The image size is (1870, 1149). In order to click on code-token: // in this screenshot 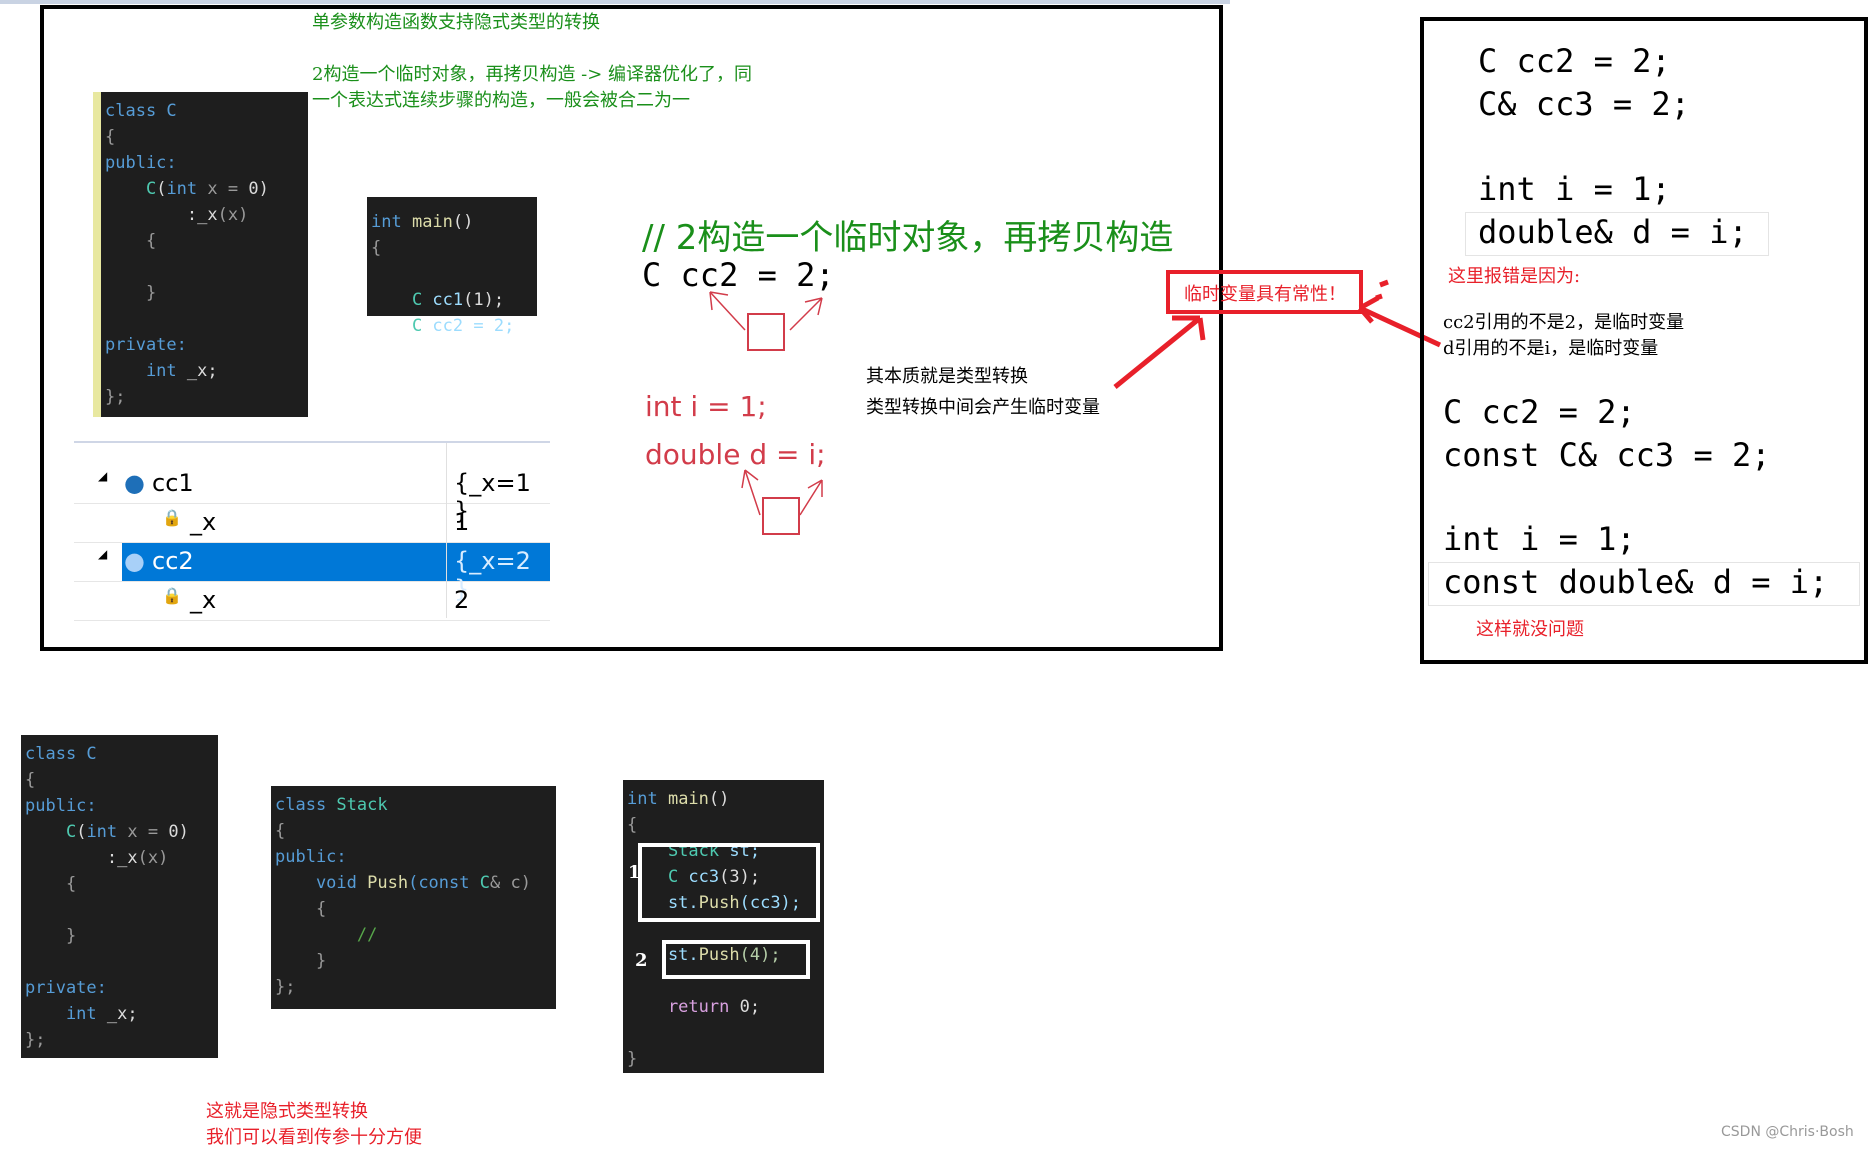, I will do `click(326, 935)`.